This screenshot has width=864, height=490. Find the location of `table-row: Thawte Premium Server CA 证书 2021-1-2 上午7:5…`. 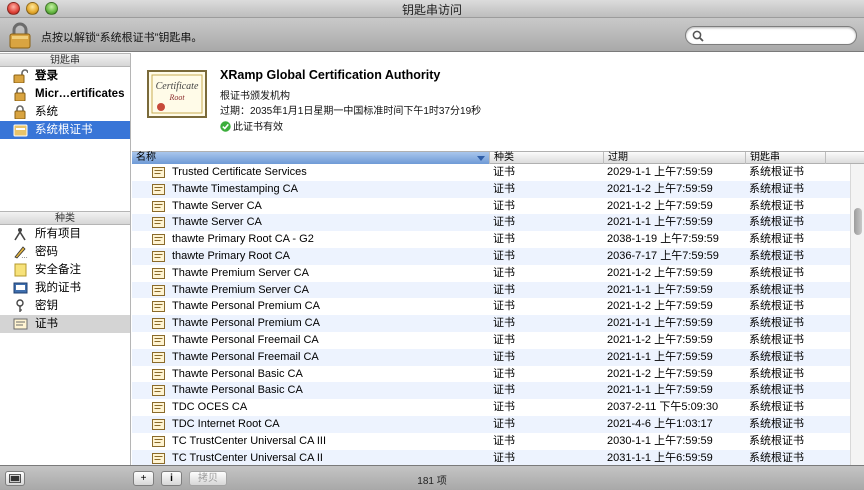

table-row: Thawte Premium Server CA 证书 2021-1-2 上午7:5… is located at coordinates (491, 273).